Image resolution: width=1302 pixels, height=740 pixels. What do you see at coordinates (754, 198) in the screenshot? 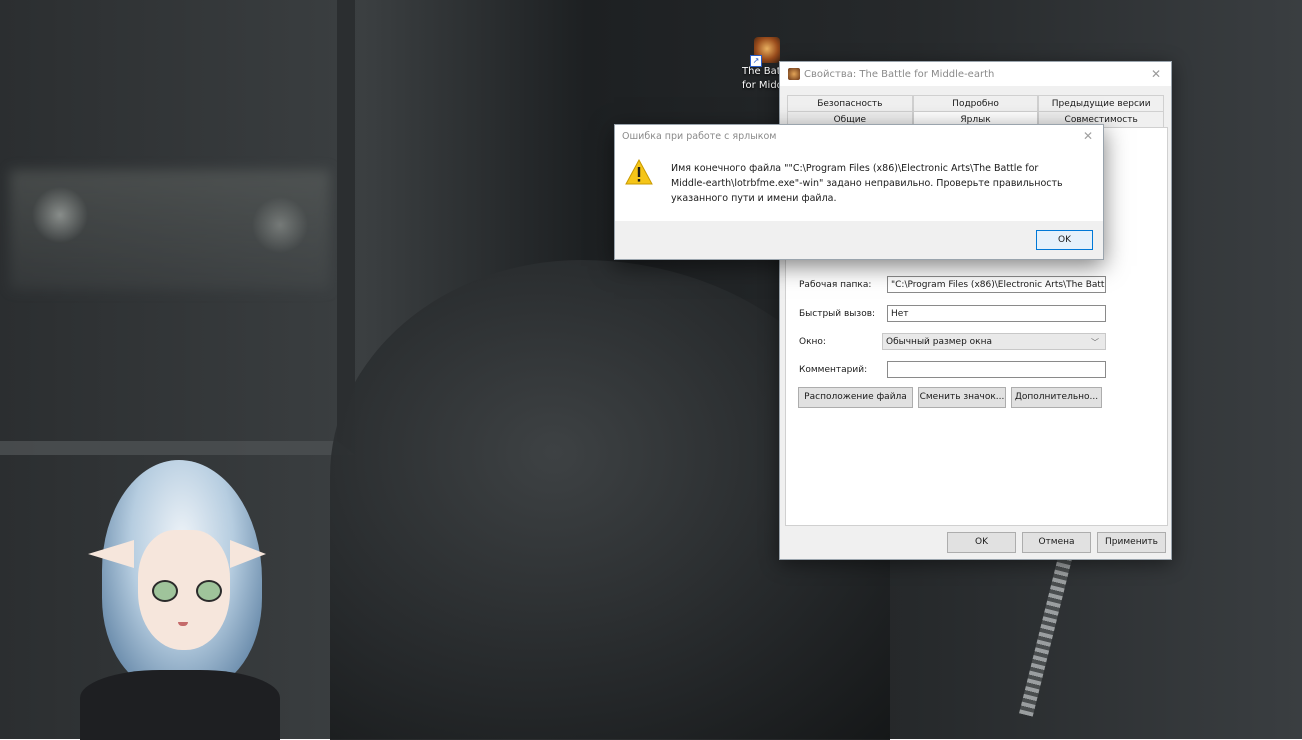
I see `error-message-line3: указанного пути и имени файла.` at bounding box center [754, 198].